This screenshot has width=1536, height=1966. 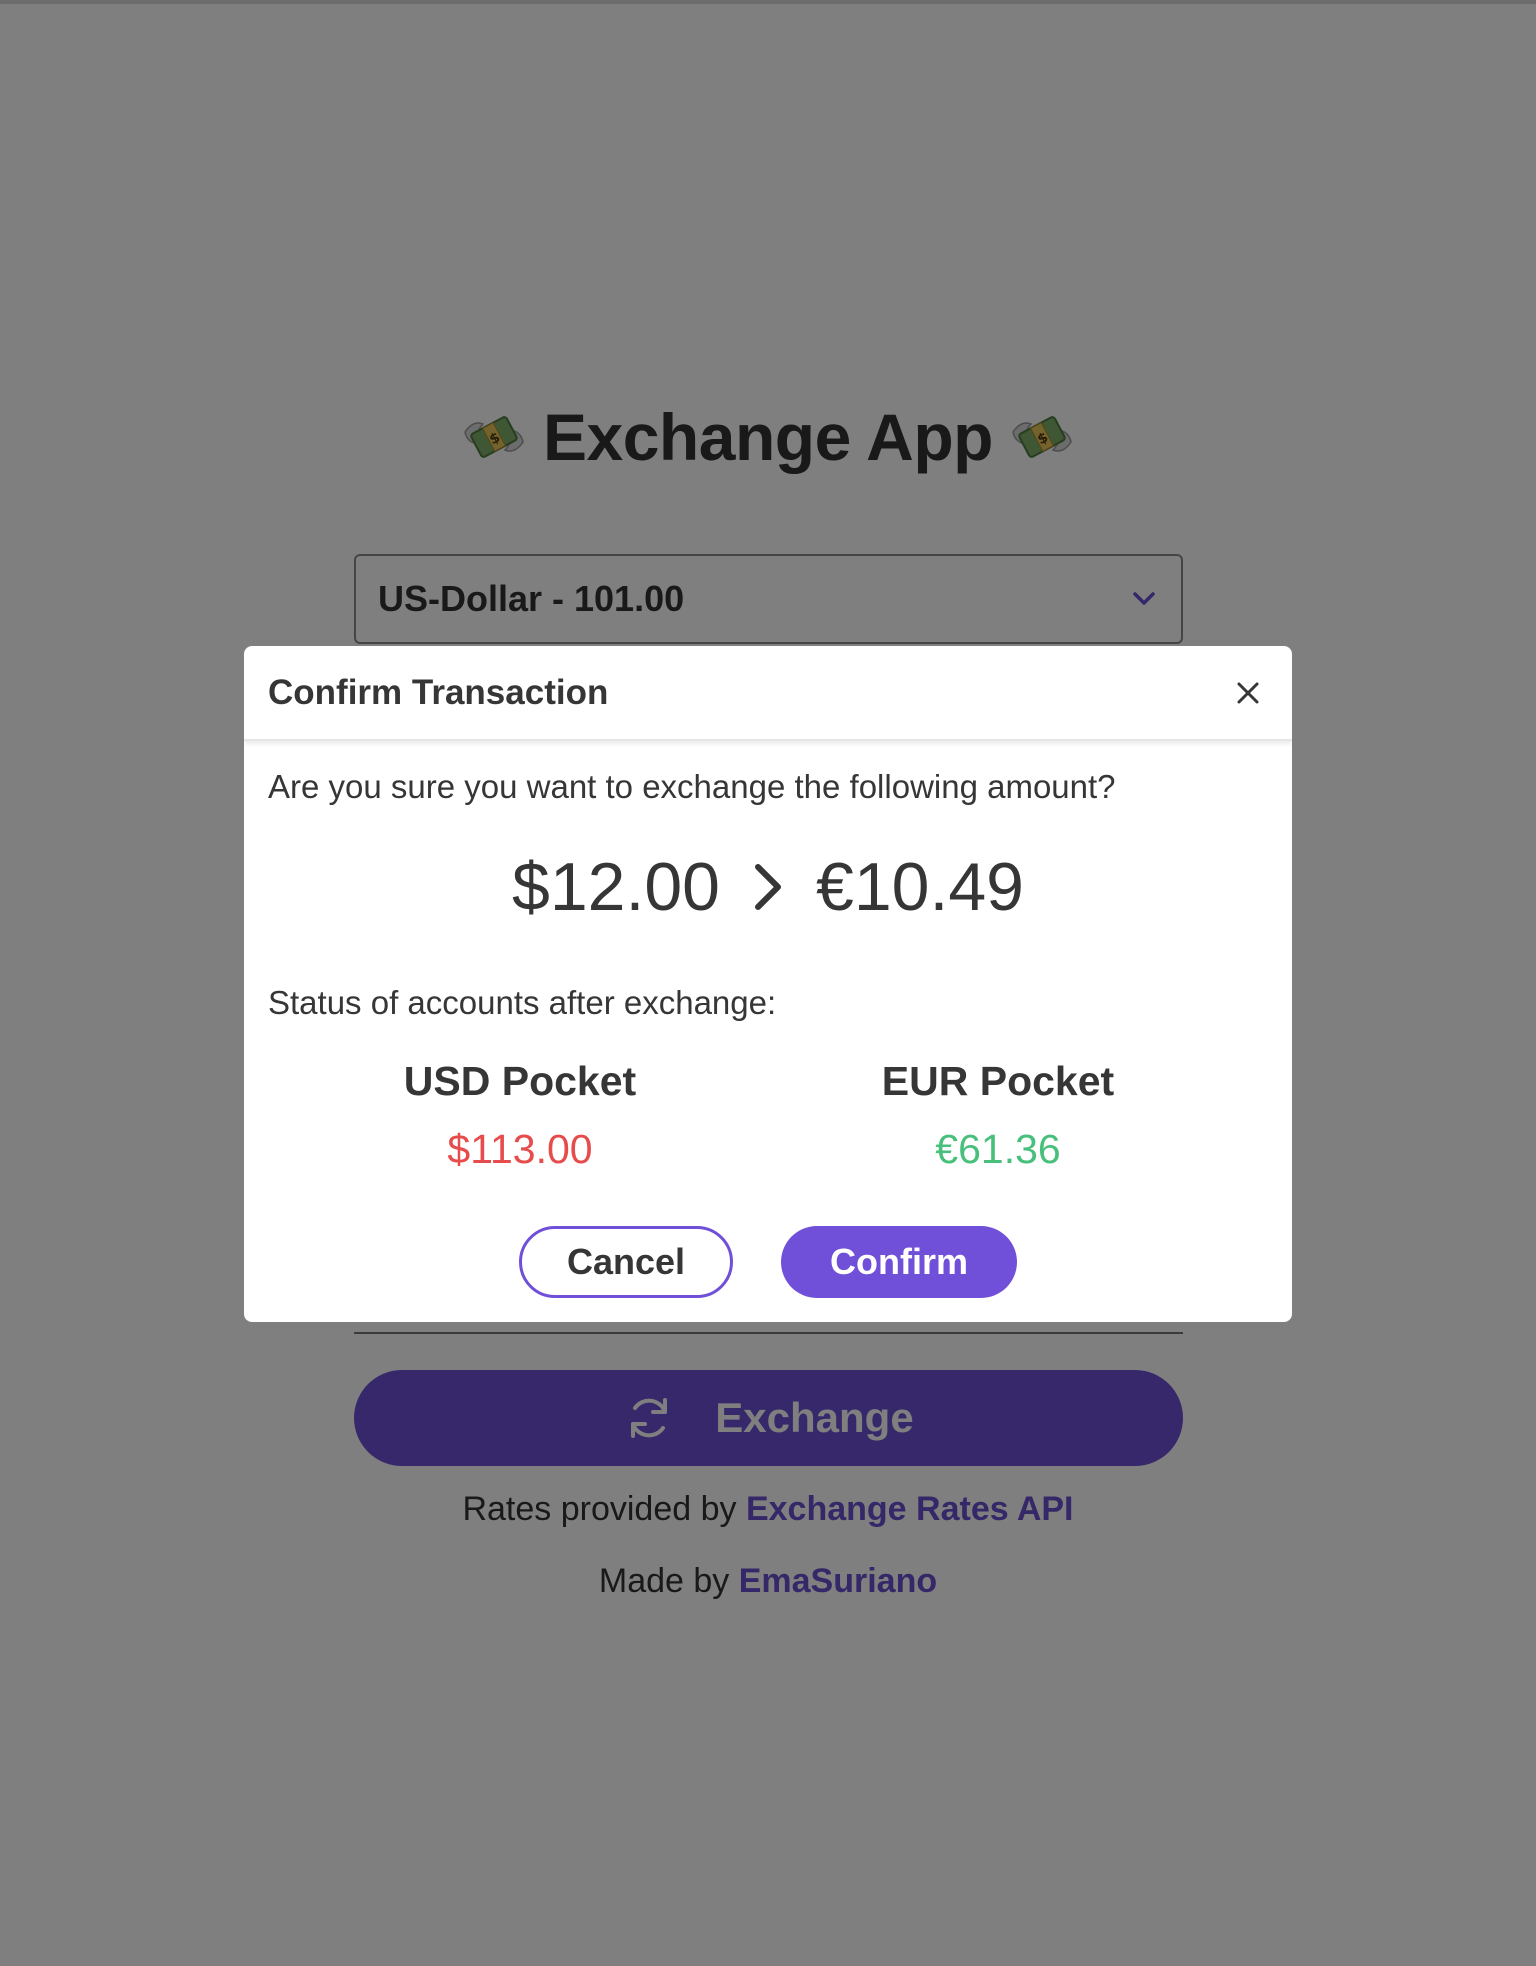 I want to click on exchange-amount-summary: $12.00 €10.49, so click(x=768, y=887).